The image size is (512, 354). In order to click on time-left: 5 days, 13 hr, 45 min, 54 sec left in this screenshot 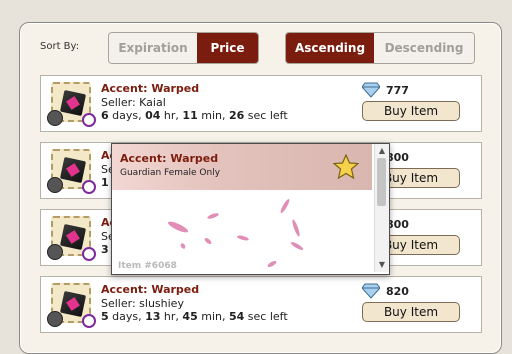, I will do `click(194, 316)`.